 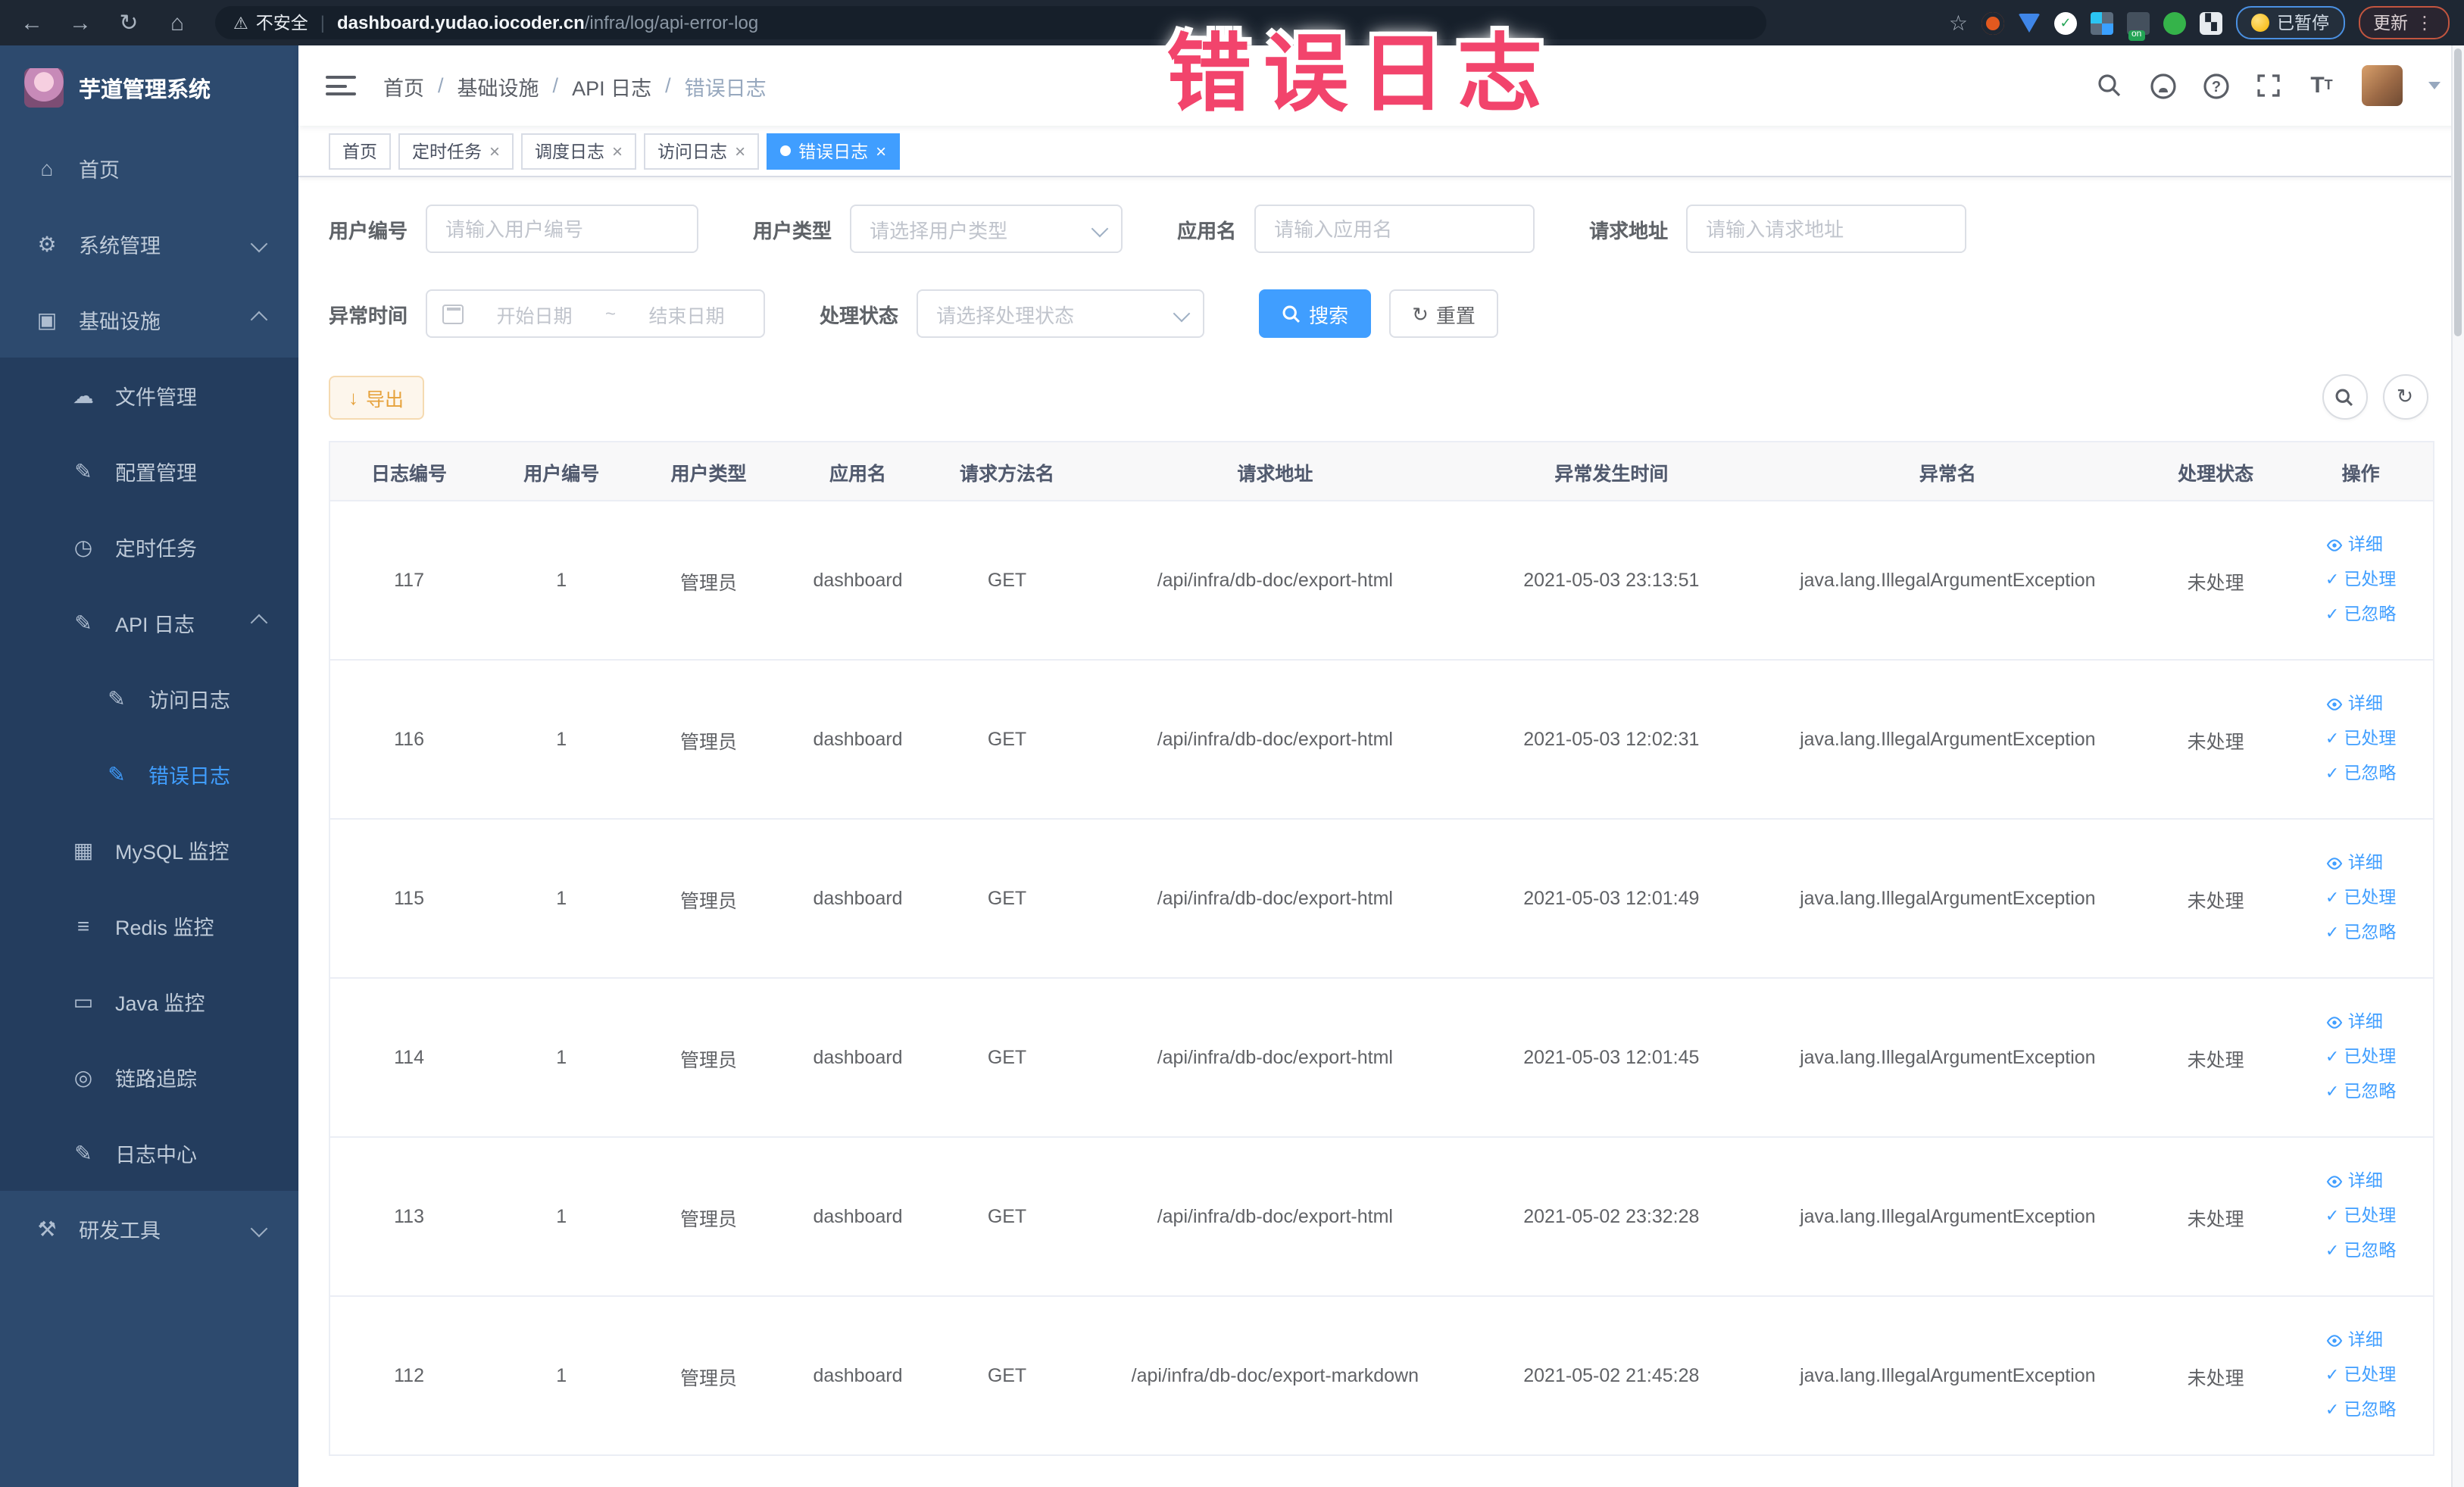 I want to click on sidebar-item-home: ⌂ 首页, so click(x=149, y=168).